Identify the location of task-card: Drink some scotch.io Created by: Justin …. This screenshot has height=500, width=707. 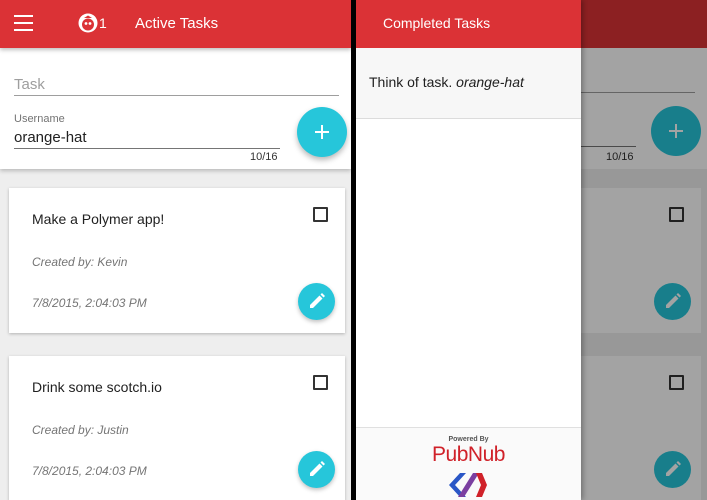
(177, 428).